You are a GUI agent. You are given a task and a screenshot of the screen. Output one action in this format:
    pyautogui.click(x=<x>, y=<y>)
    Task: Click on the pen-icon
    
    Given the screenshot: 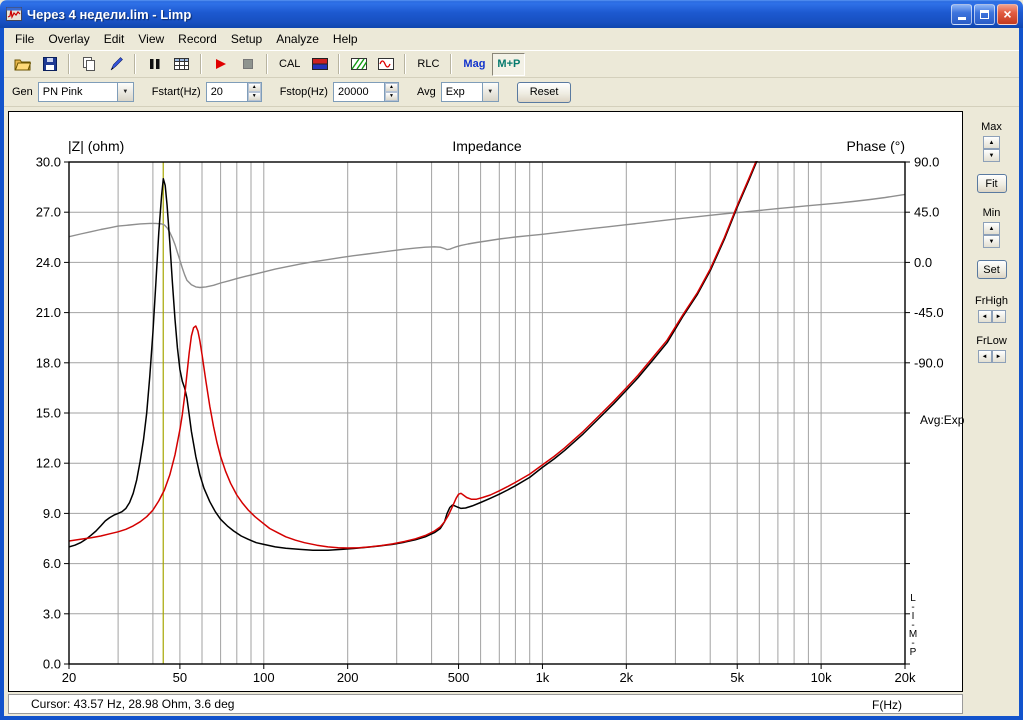 What is the action you would take?
    pyautogui.click(x=116, y=64)
    